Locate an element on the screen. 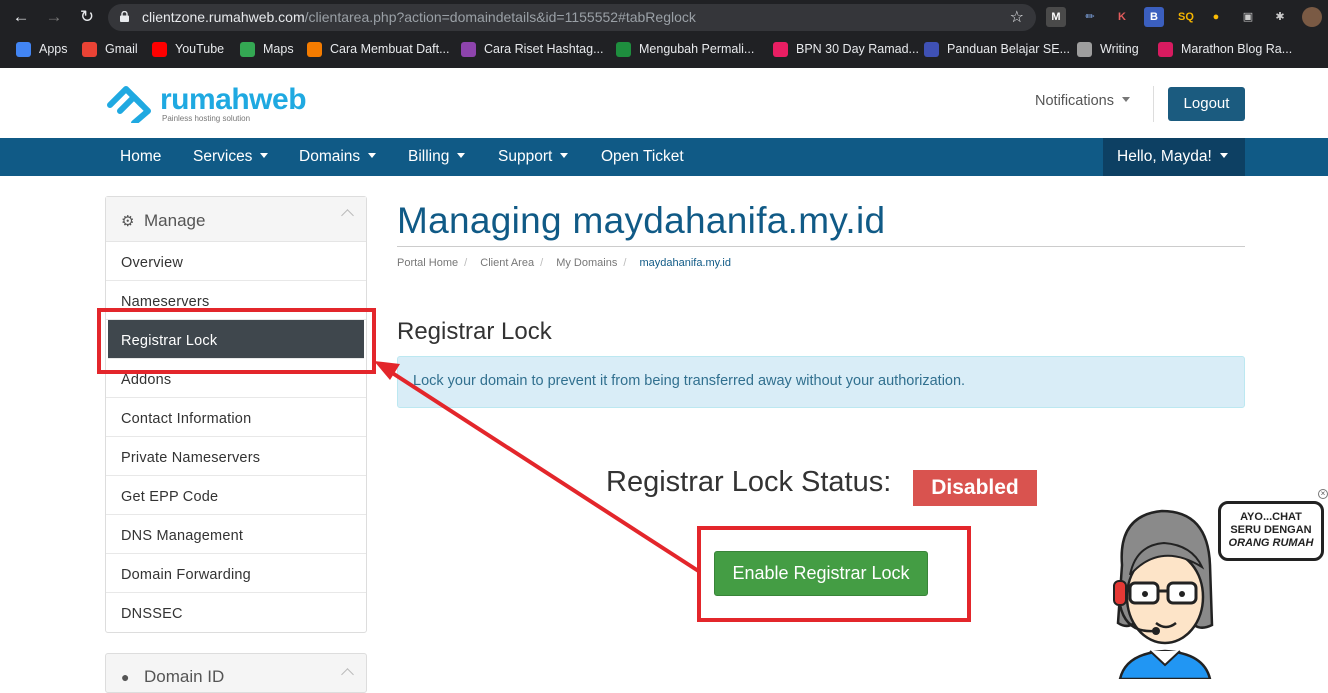 Image resolution: width=1328 pixels, height=693 pixels. chat-line-2: SERU DENGAN is located at coordinates (1271, 530).